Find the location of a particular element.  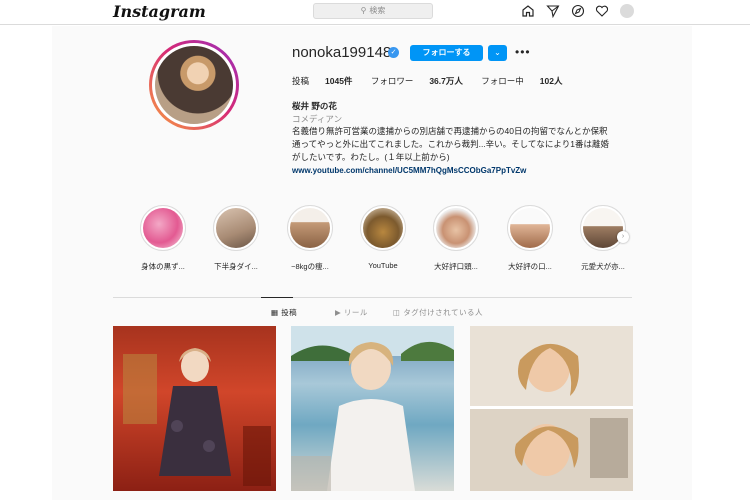

profile-username: nonoka199148 is located at coordinates (342, 52).